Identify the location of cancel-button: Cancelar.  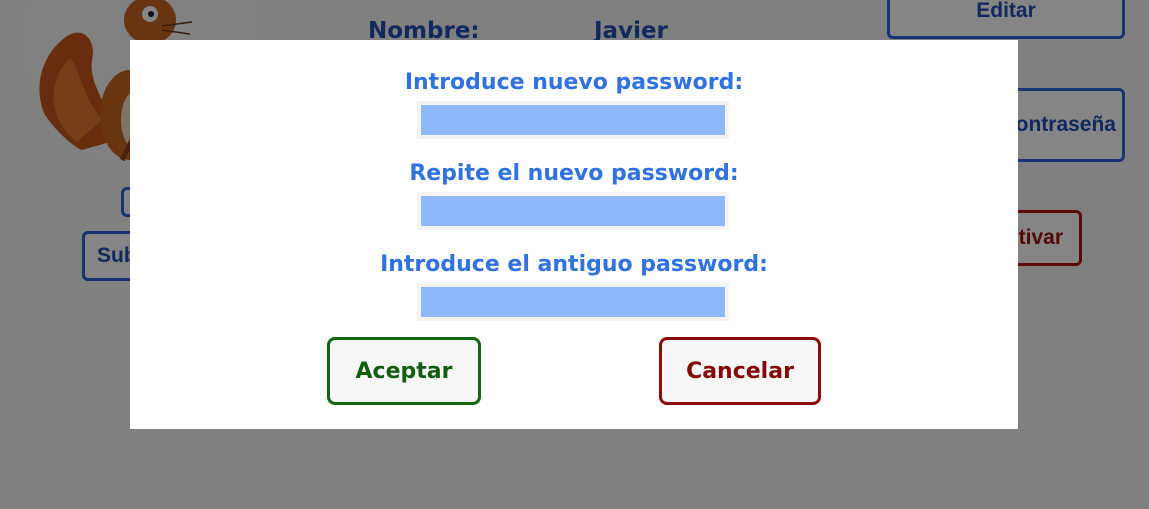
(740, 371).